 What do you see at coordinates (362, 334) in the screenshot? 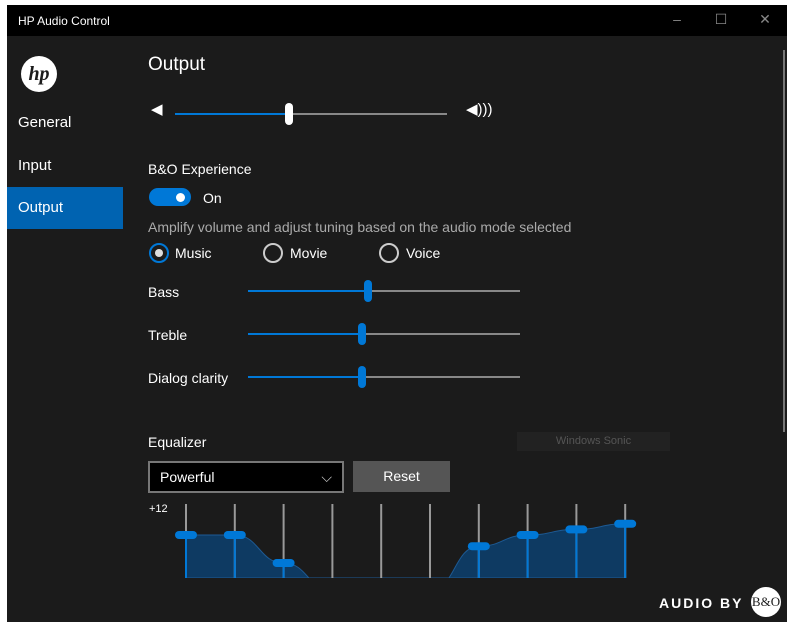
I see `treble-slider-thumb` at bounding box center [362, 334].